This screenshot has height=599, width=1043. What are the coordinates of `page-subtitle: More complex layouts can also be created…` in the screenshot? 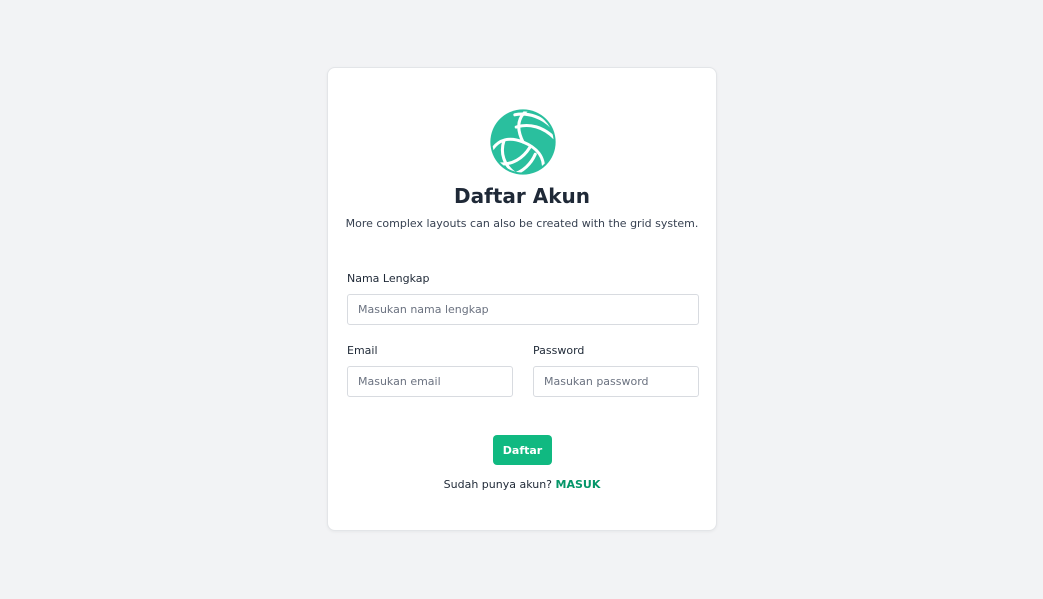 It's located at (522, 223).